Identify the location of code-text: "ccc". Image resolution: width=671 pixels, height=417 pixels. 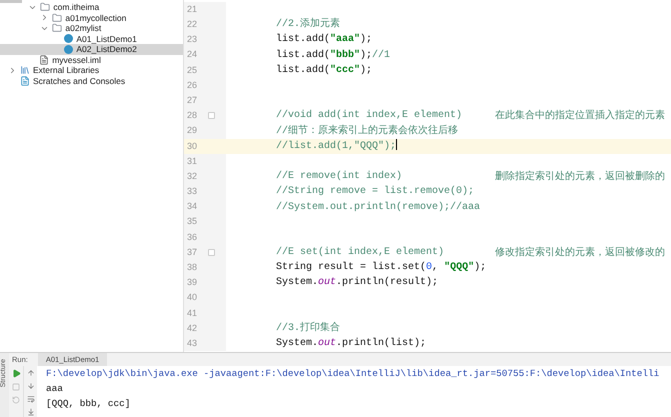
(345, 71).